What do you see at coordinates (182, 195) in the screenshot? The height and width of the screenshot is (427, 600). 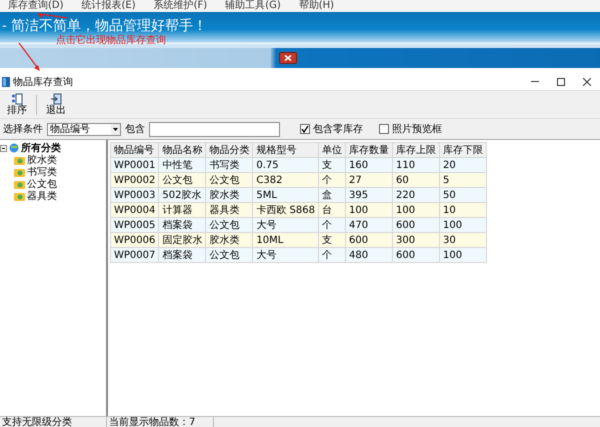 I see `table-cell: 502胶水` at bounding box center [182, 195].